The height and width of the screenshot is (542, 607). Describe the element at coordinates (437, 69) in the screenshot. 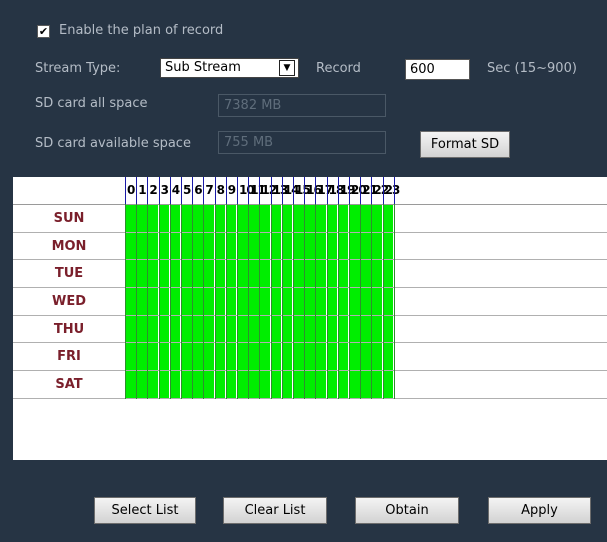

I see `record-seconds-input: 600` at that location.